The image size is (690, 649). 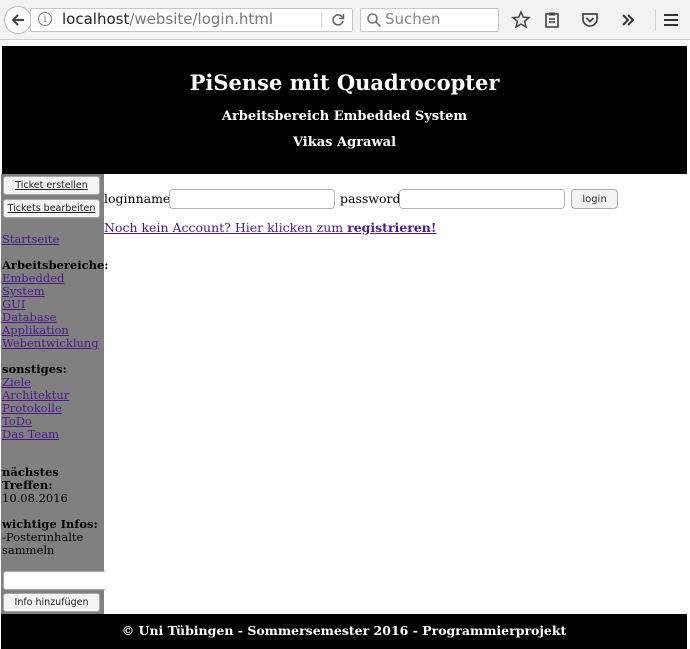 What do you see at coordinates (23, 291) in the screenshot?
I see `sidebar-link-system: System` at bounding box center [23, 291].